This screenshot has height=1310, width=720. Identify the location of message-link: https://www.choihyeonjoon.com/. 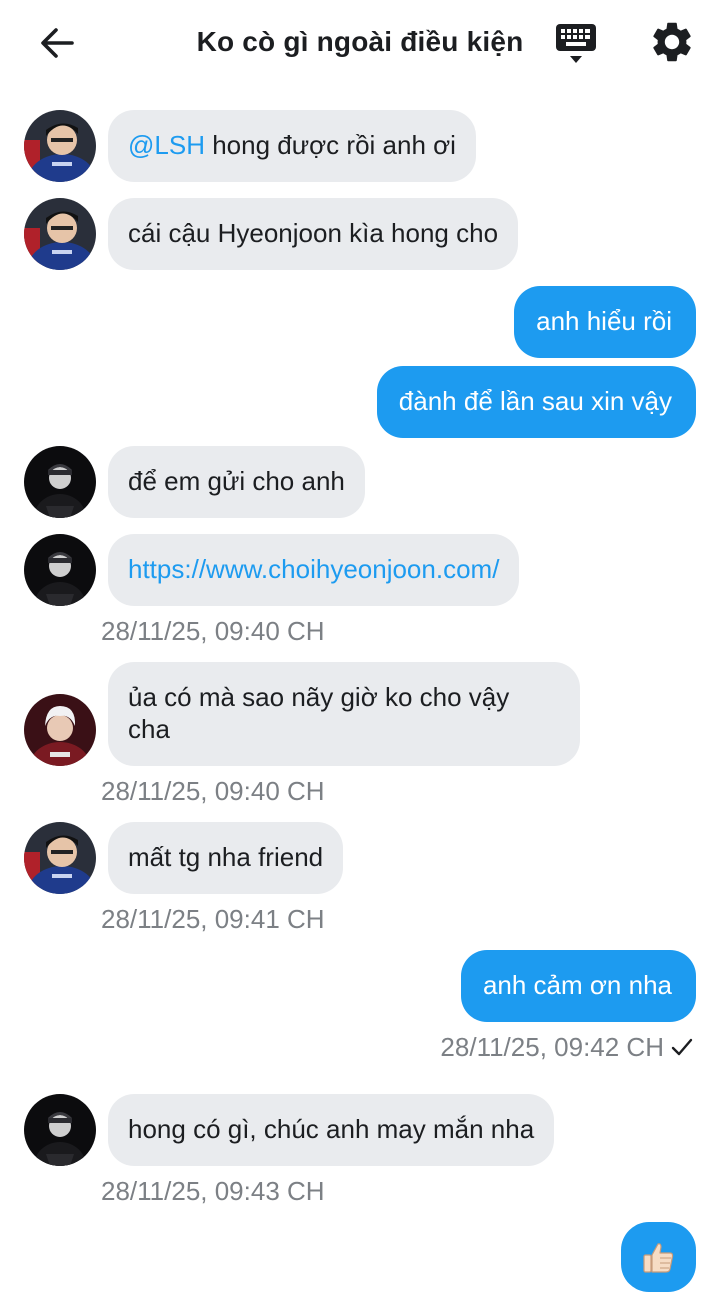
(313, 569).